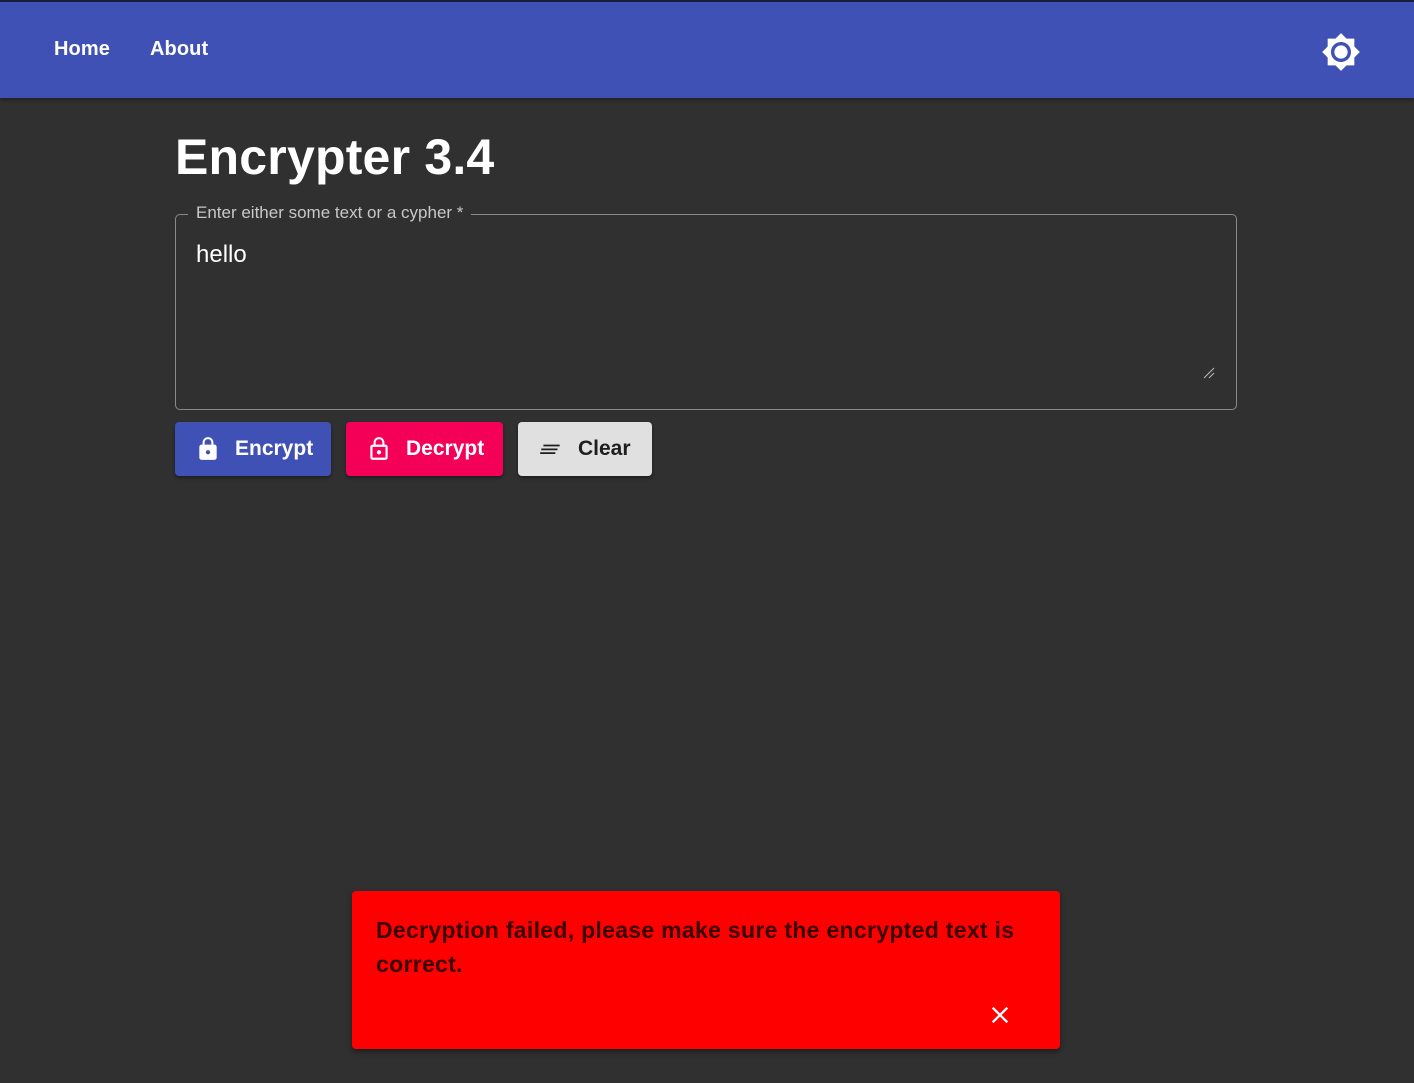 The width and height of the screenshot is (1414, 1083). Describe the element at coordinates (274, 448) in the screenshot. I see `encrypt-label: Encrypt` at that location.